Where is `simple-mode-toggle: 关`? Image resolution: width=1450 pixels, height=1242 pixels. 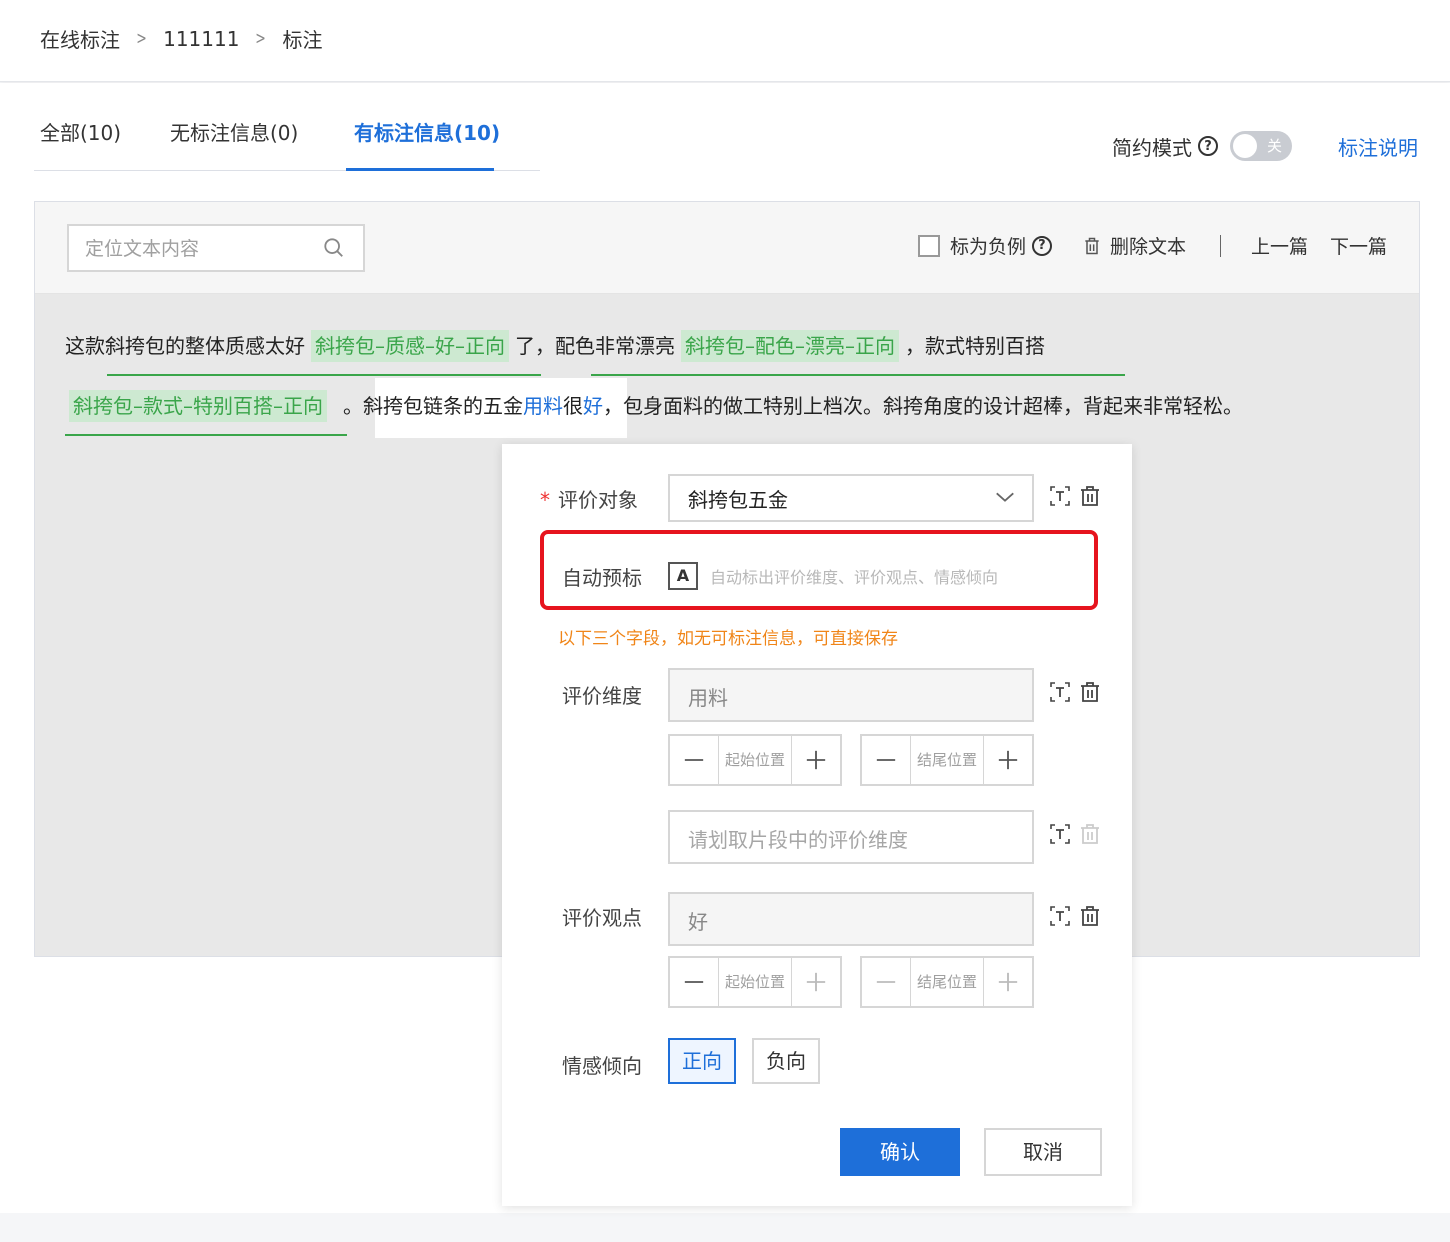
simple-mode-toggle: 关 is located at coordinates (1261, 146).